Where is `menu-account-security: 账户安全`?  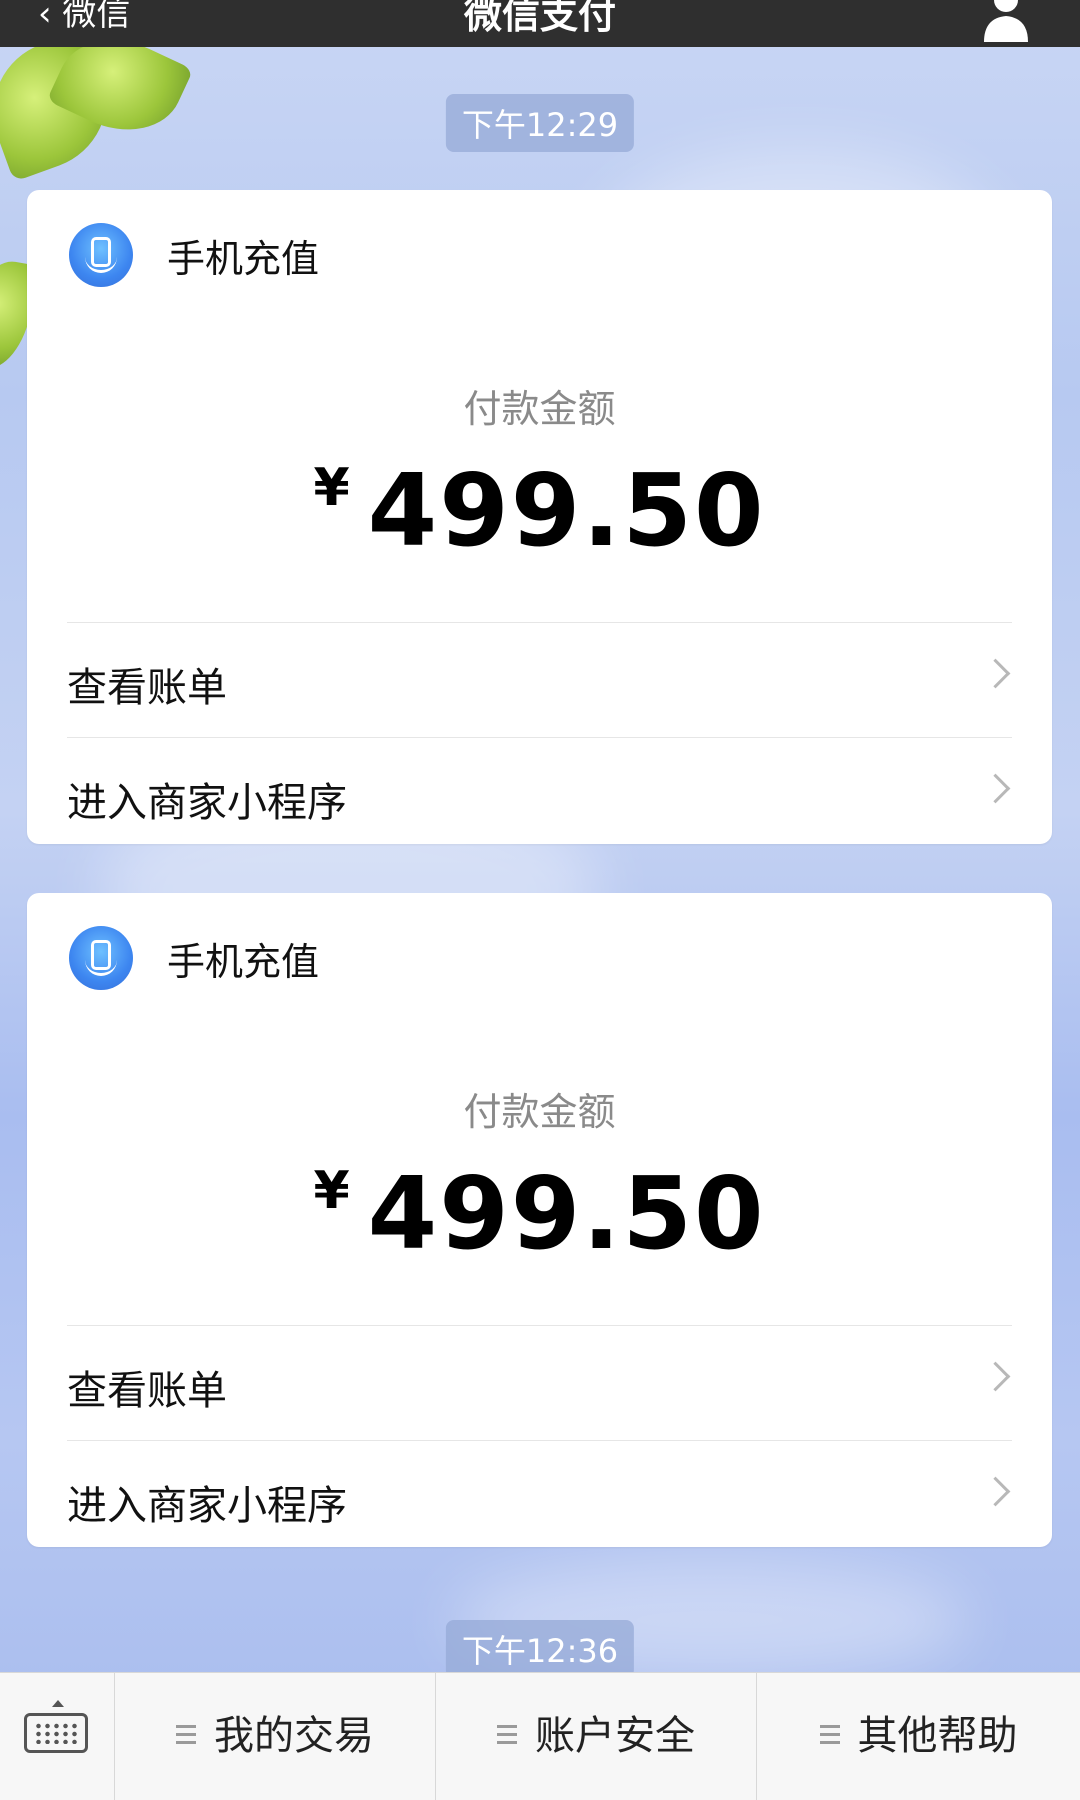
menu-account-security: 账户安全 is located at coordinates (596, 1736).